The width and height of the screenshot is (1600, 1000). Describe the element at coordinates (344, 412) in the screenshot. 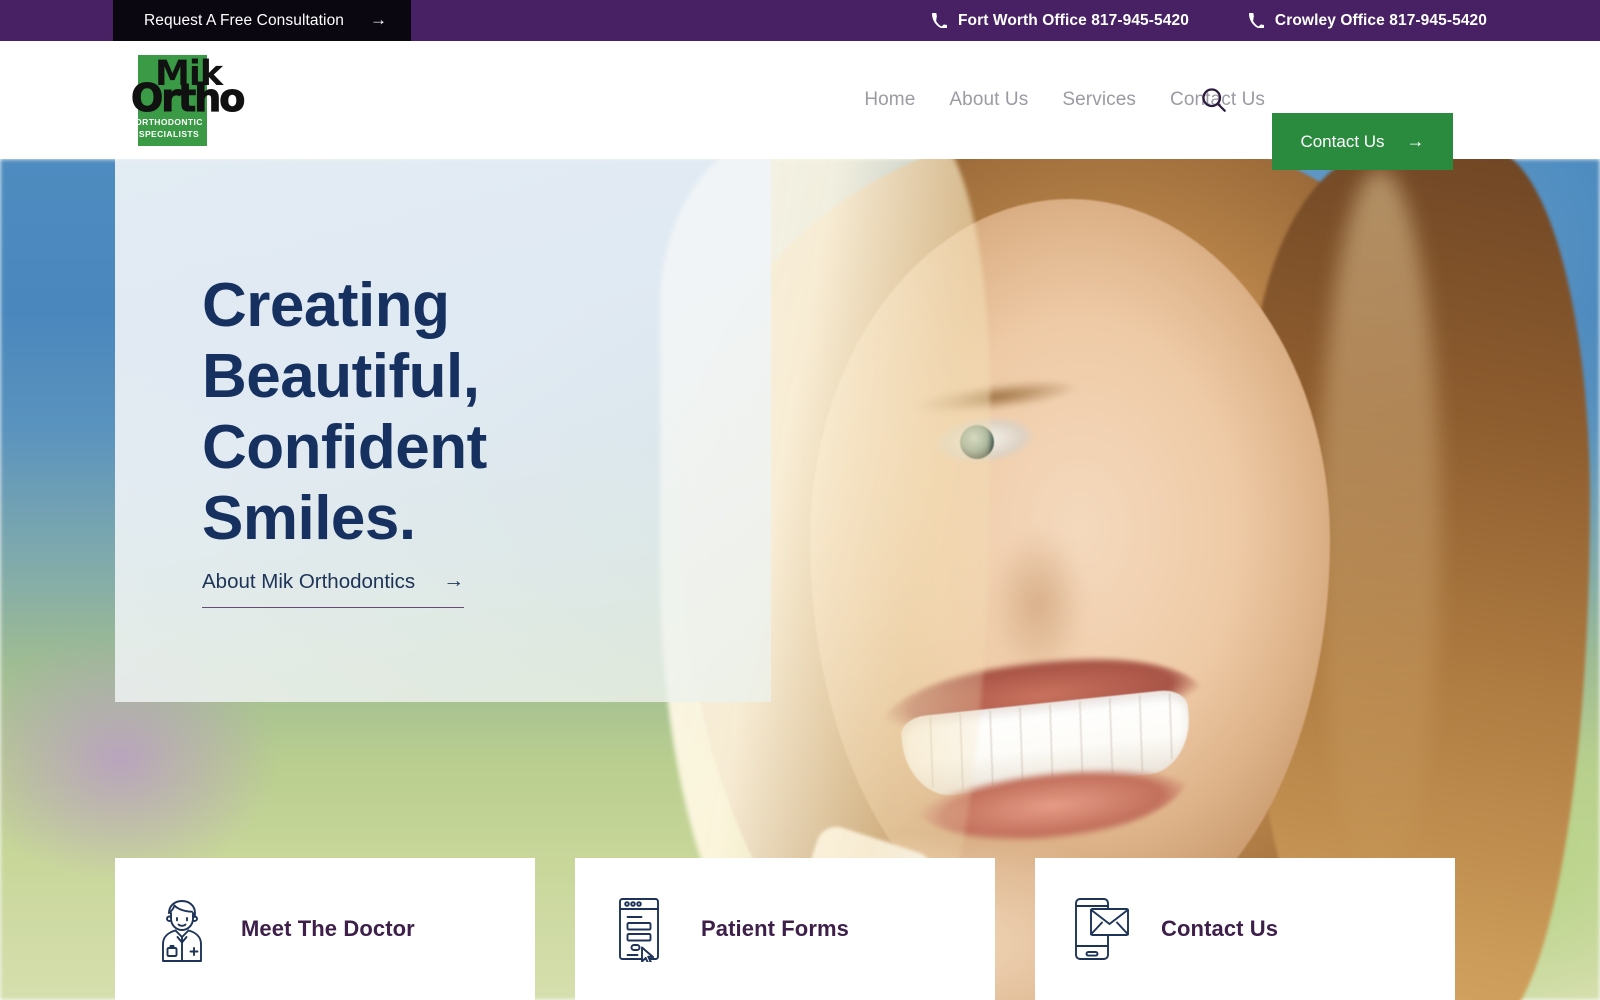

I see `hero-heading: Creating Beautiful, Confident Smiles.` at that location.